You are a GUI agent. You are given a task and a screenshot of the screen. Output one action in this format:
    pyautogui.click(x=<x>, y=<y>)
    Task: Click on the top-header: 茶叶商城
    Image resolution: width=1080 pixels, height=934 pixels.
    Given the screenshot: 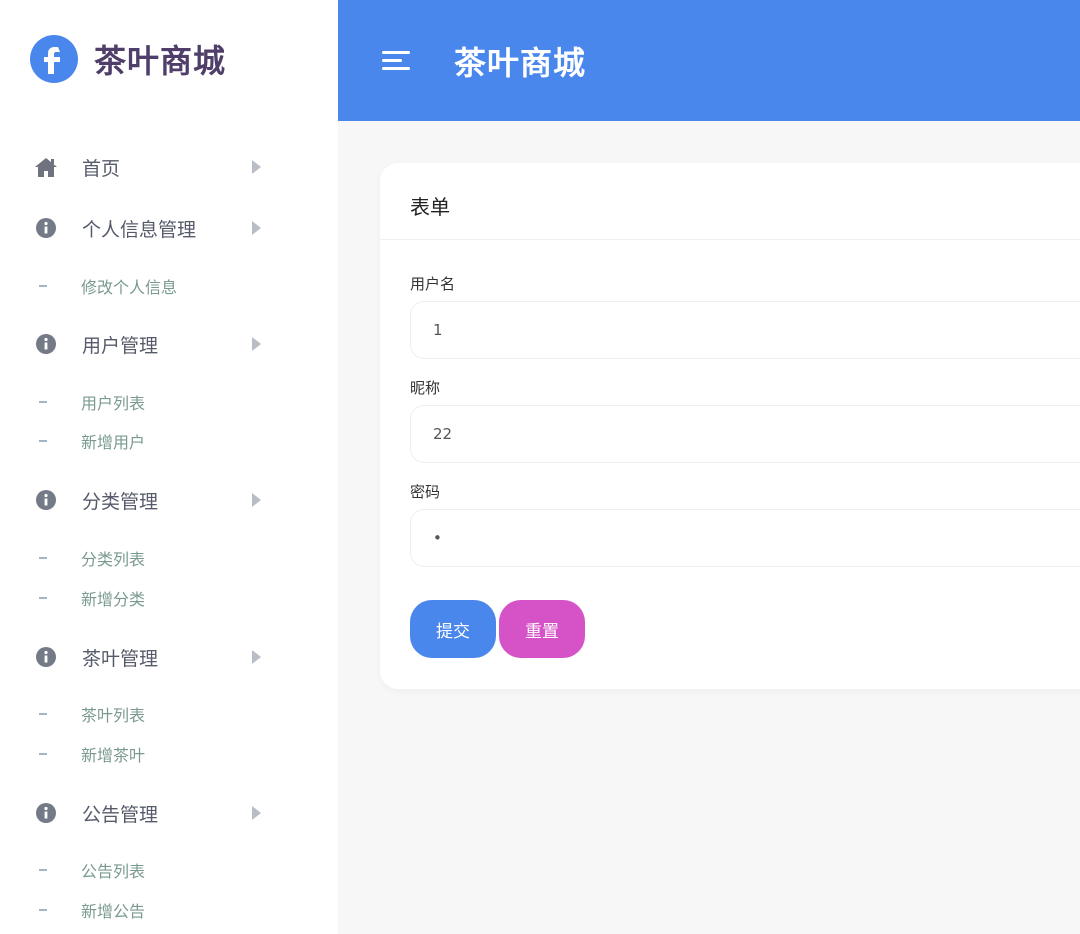 What is the action you would take?
    pyautogui.click(x=709, y=60)
    